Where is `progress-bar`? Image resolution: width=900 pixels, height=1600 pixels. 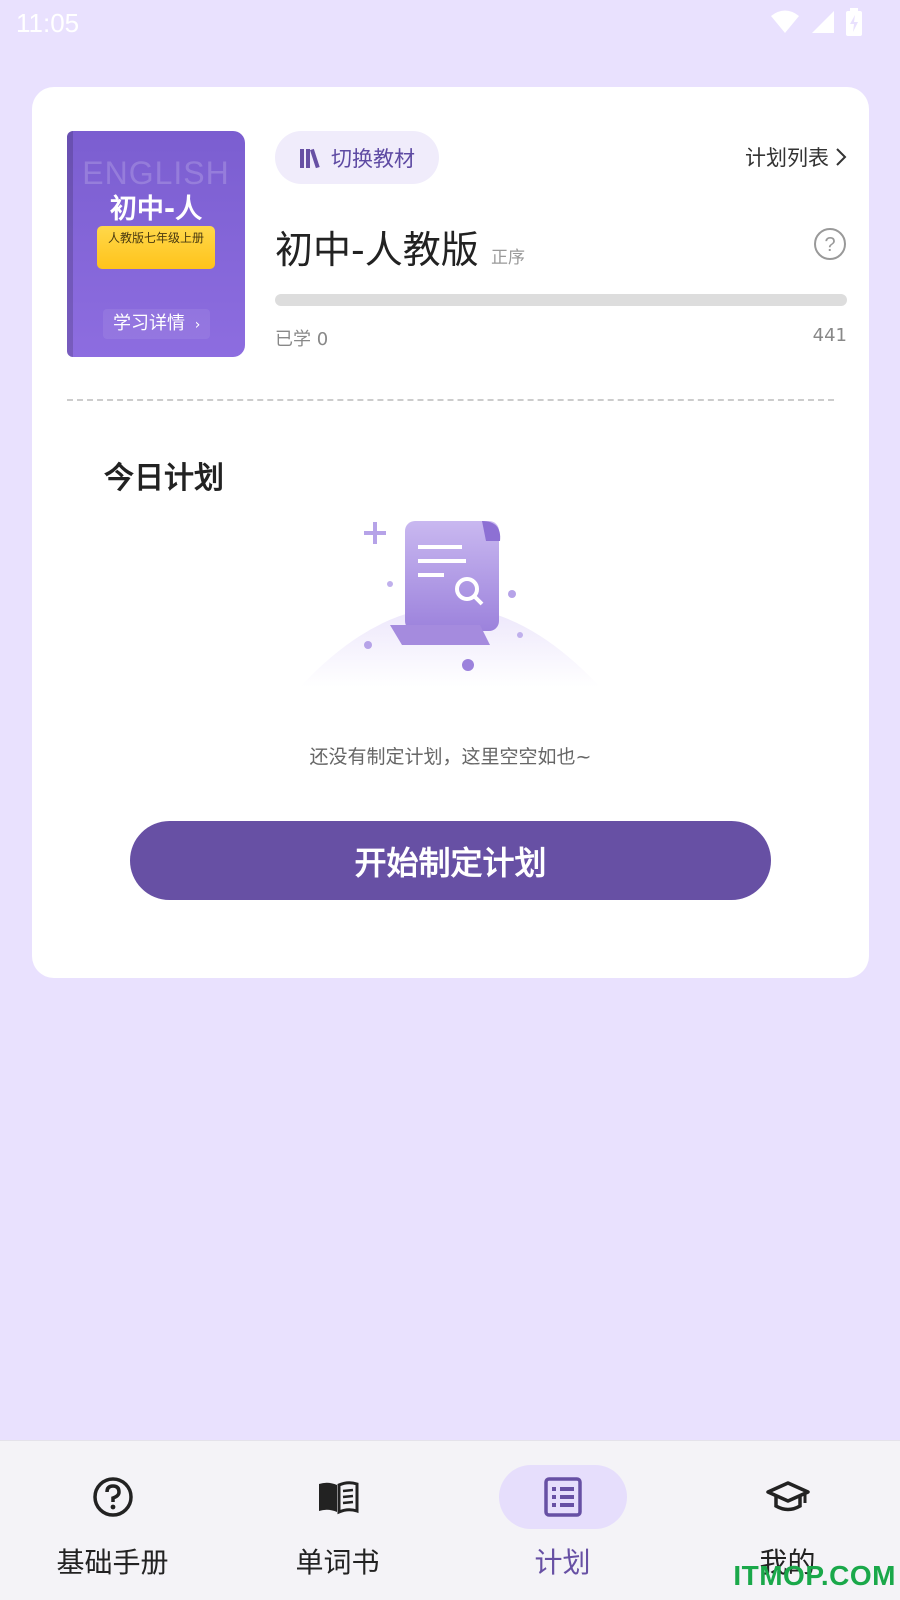 progress-bar is located at coordinates (561, 300).